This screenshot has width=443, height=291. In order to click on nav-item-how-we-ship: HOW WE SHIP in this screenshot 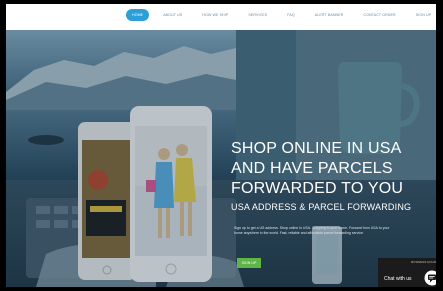, I will do `click(215, 15)`.